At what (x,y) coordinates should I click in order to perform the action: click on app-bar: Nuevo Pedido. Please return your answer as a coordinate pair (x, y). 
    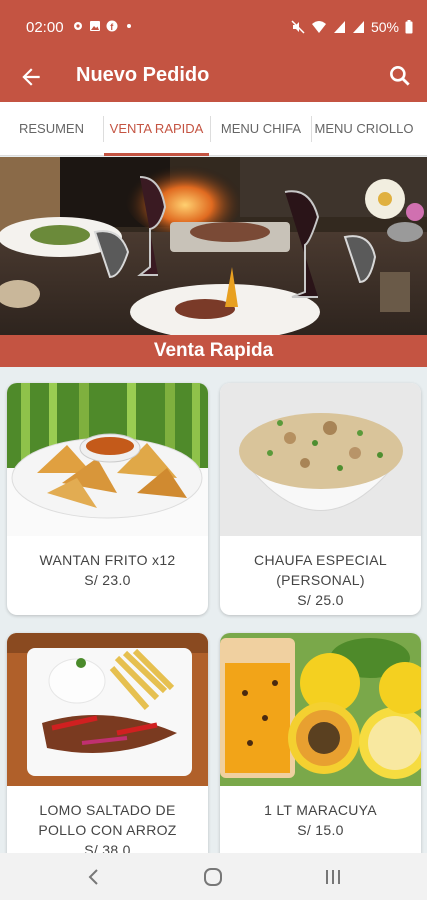
    Looking at the image, I should click on (213, 78).